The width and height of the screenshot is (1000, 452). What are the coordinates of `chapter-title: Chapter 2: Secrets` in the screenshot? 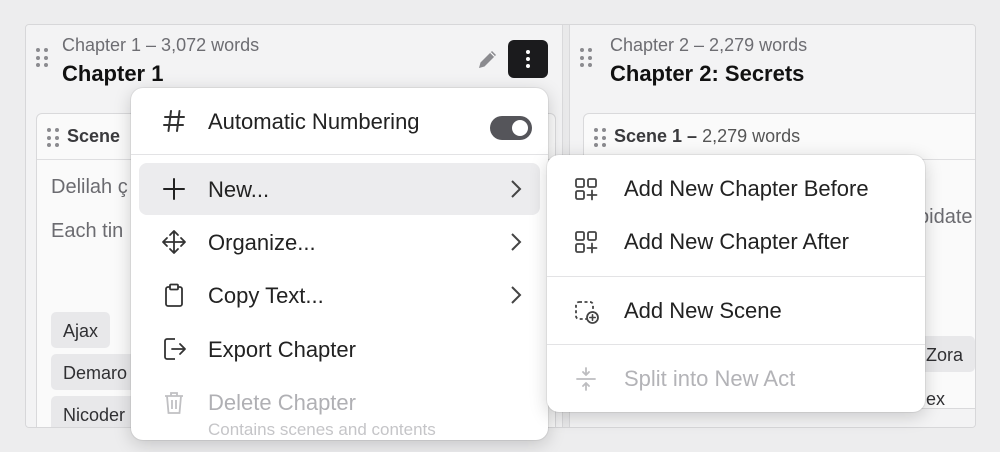 It's located at (707, 74).